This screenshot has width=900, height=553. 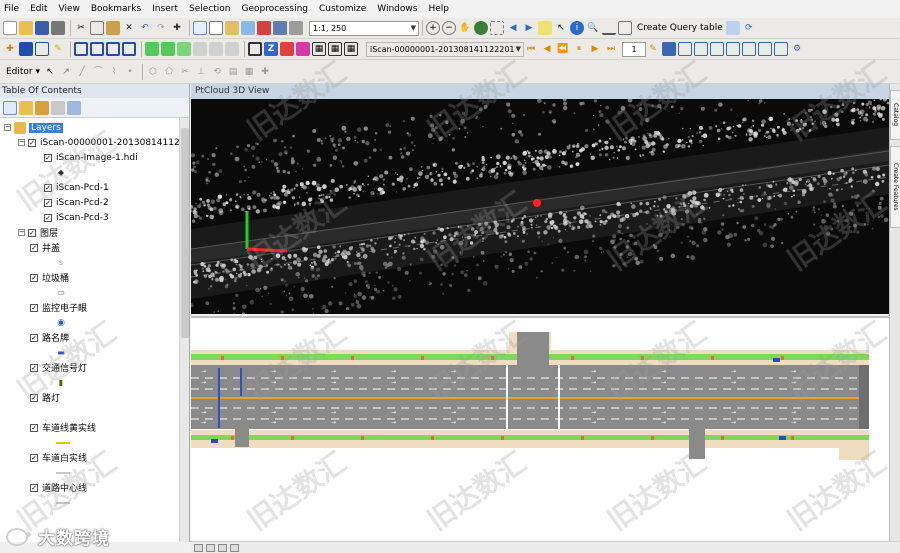 What do you see at coordinates (680, 28) in the screenshot?
I see `create-query-table-button: Create Query table` at bounding box center [680, 28].